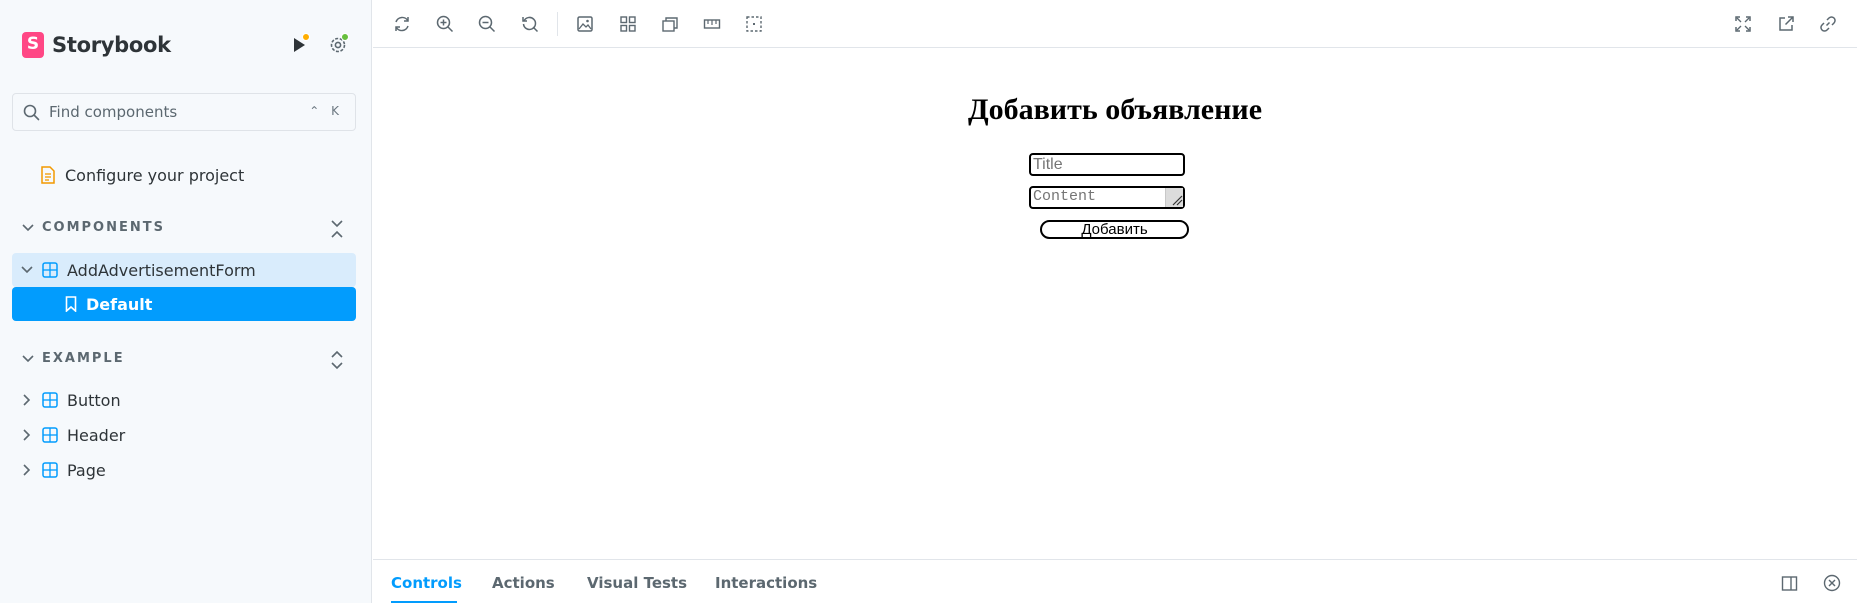 This screenshot has width=1857, height=603. I want to click on section-title: EXAMPLE, so click(83, 358).